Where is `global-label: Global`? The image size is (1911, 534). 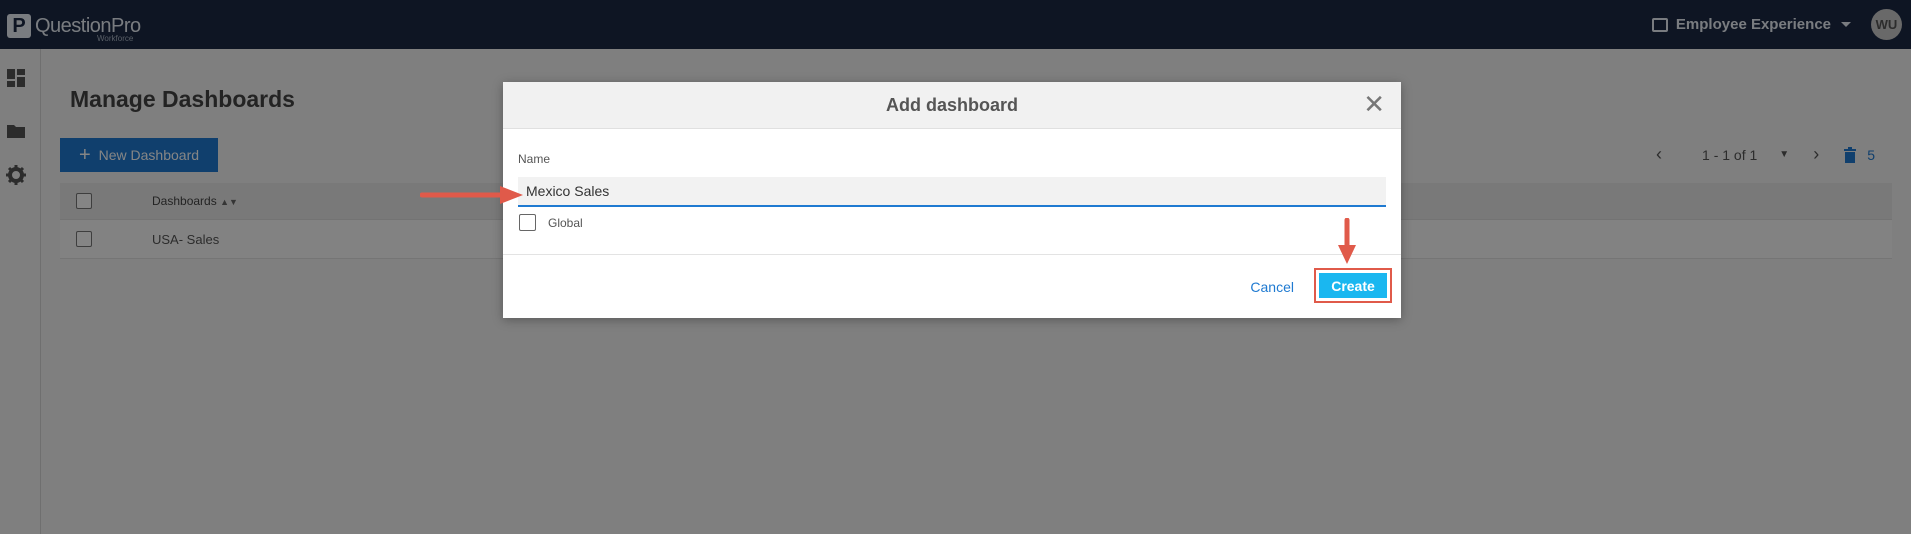 global-label: Global is located at coordinates (565, 223).